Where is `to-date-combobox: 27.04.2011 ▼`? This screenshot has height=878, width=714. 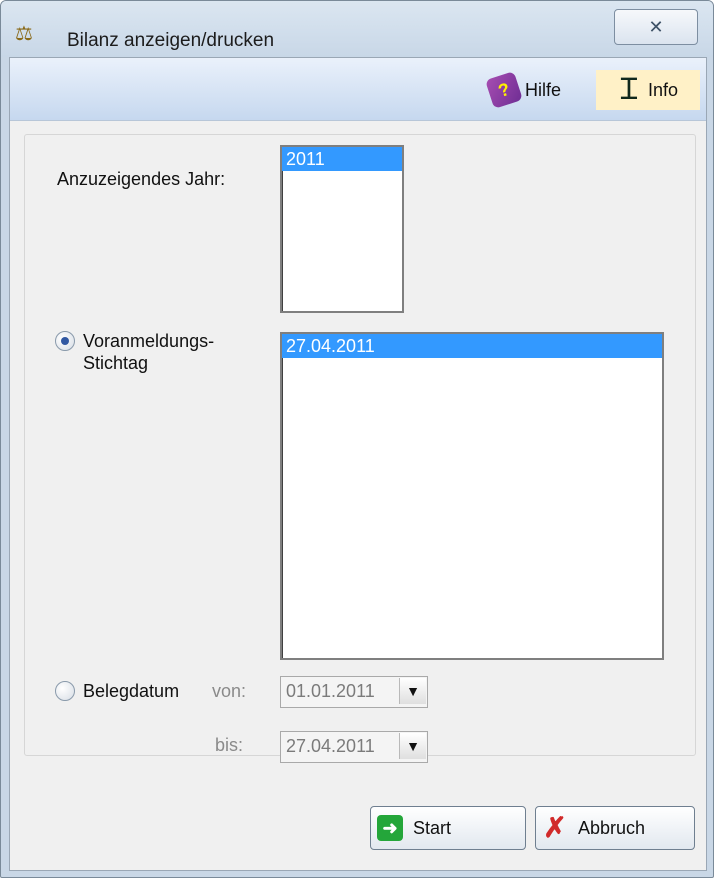
to-date-combobox: 27.04.2011 ▼ is located at coordinates (354, 747).